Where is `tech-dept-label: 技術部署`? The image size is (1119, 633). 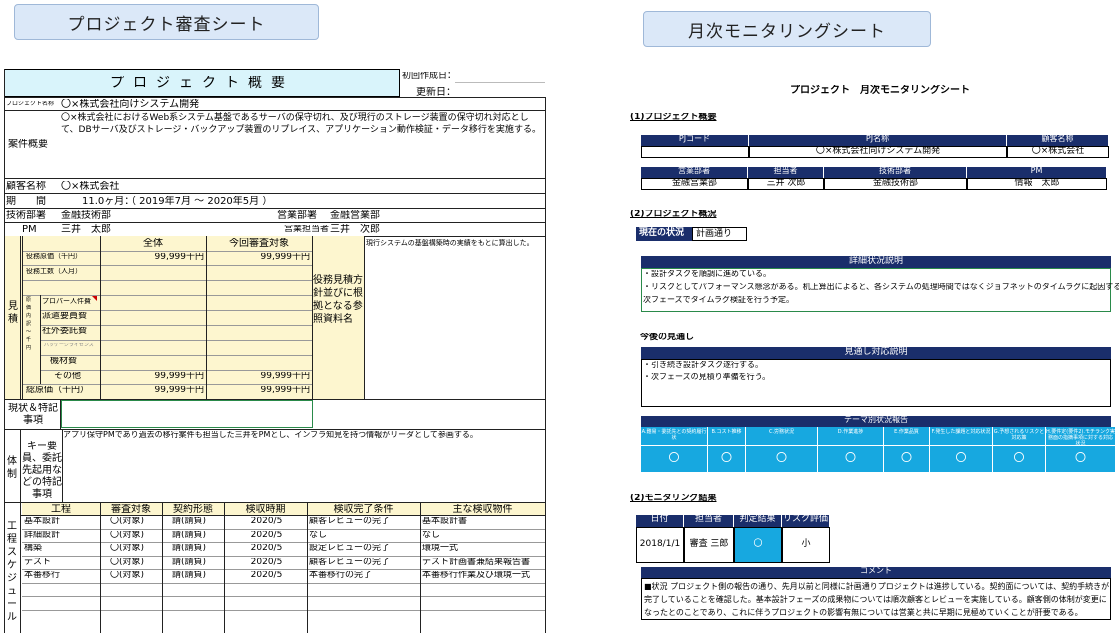
tech-dept-label: 技術部署 is located at coordinates (26, 215).